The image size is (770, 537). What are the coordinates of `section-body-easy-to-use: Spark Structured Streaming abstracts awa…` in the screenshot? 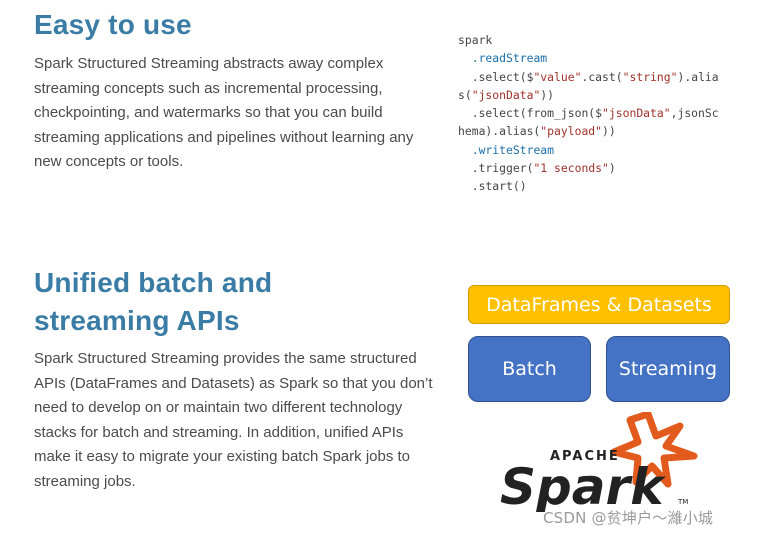 It's located at (224, 112).